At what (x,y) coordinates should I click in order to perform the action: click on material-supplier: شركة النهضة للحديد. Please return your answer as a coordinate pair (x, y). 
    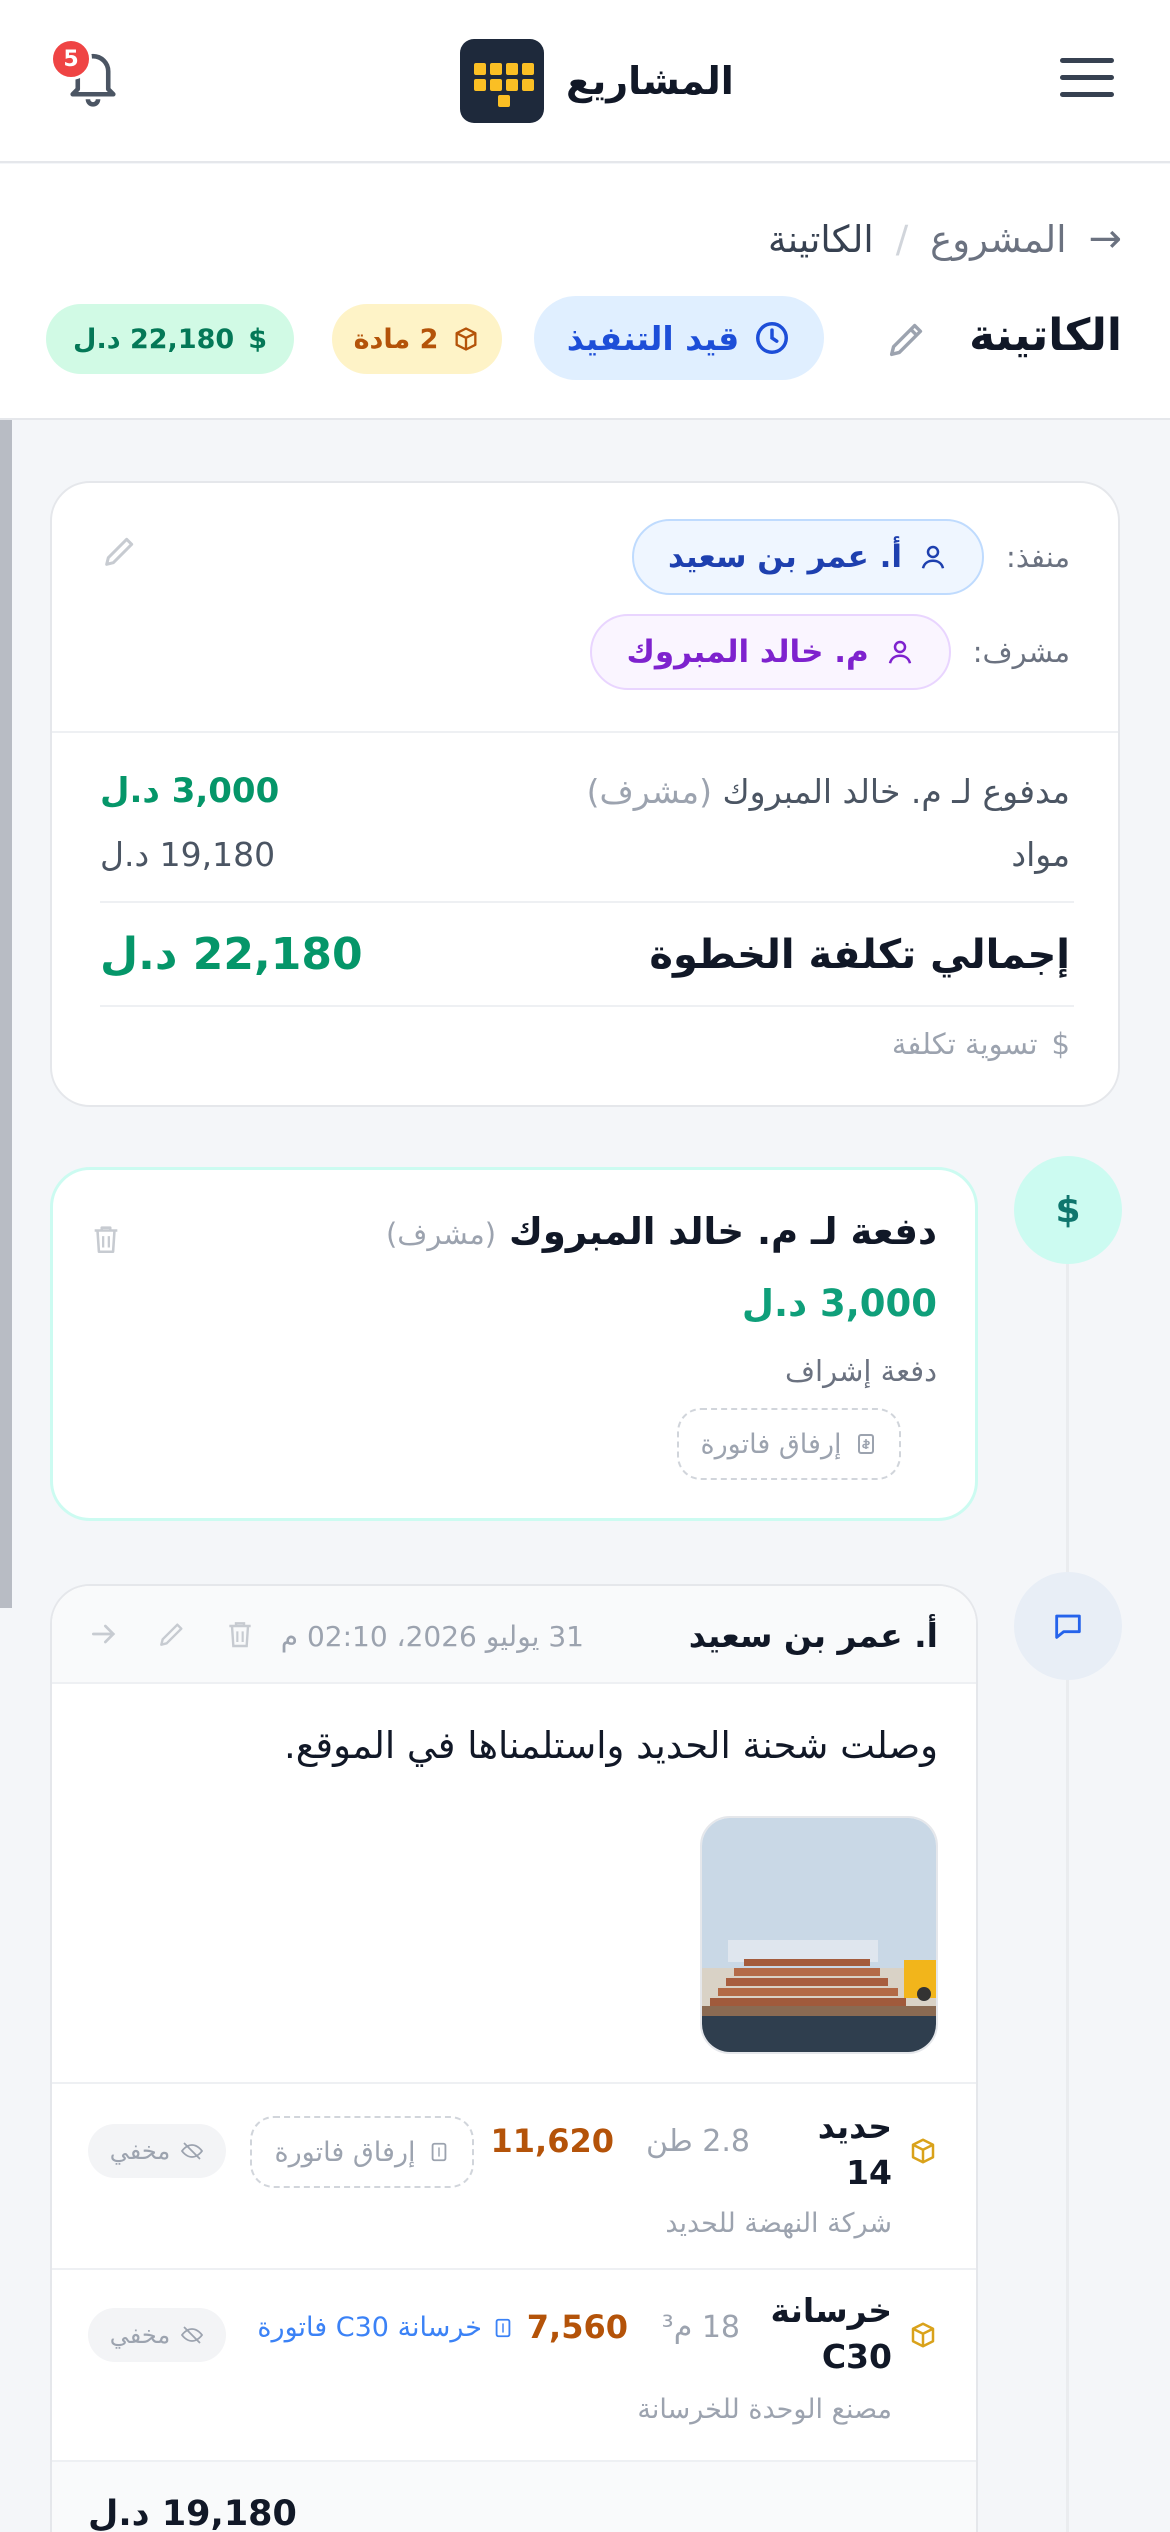
    Looking at the image, I should click on (778, 2223).